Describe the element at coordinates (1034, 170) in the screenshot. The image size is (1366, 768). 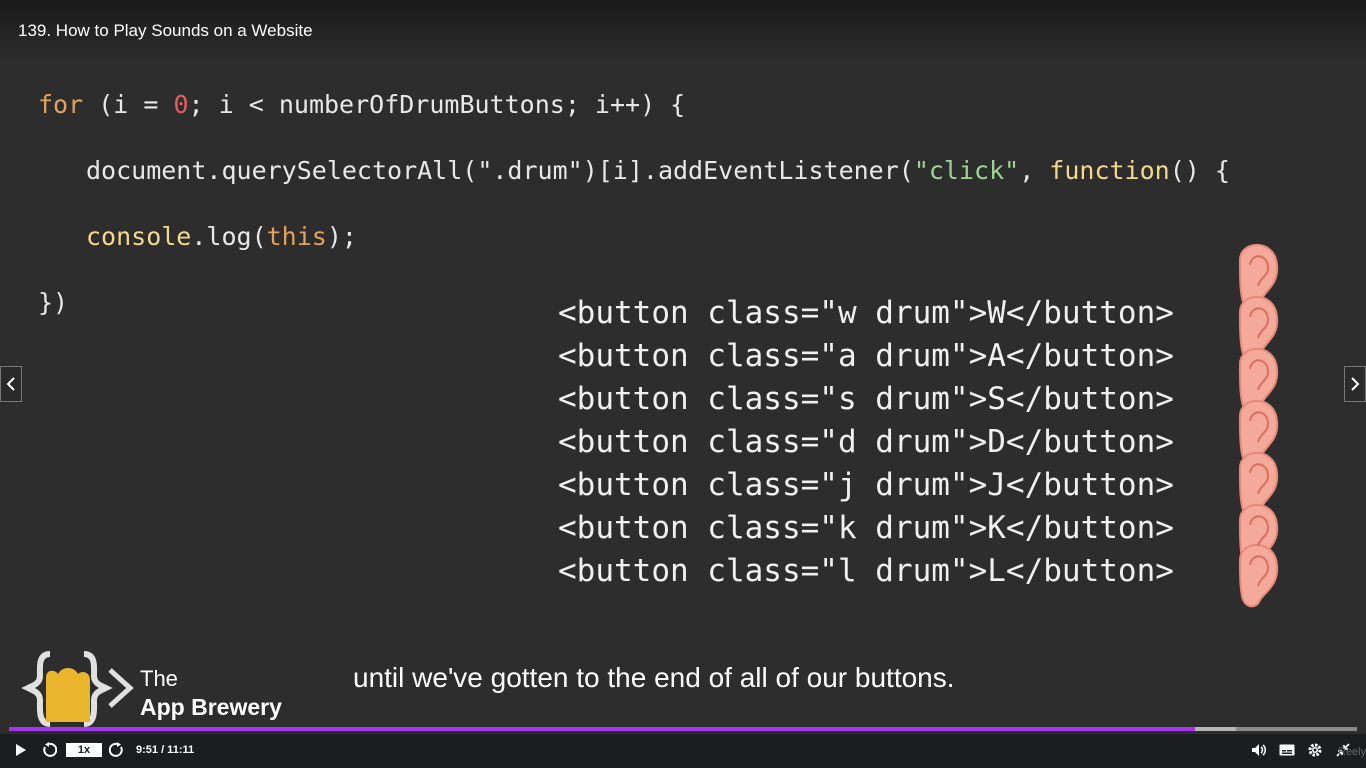
I see `code-text: ,` at that location.